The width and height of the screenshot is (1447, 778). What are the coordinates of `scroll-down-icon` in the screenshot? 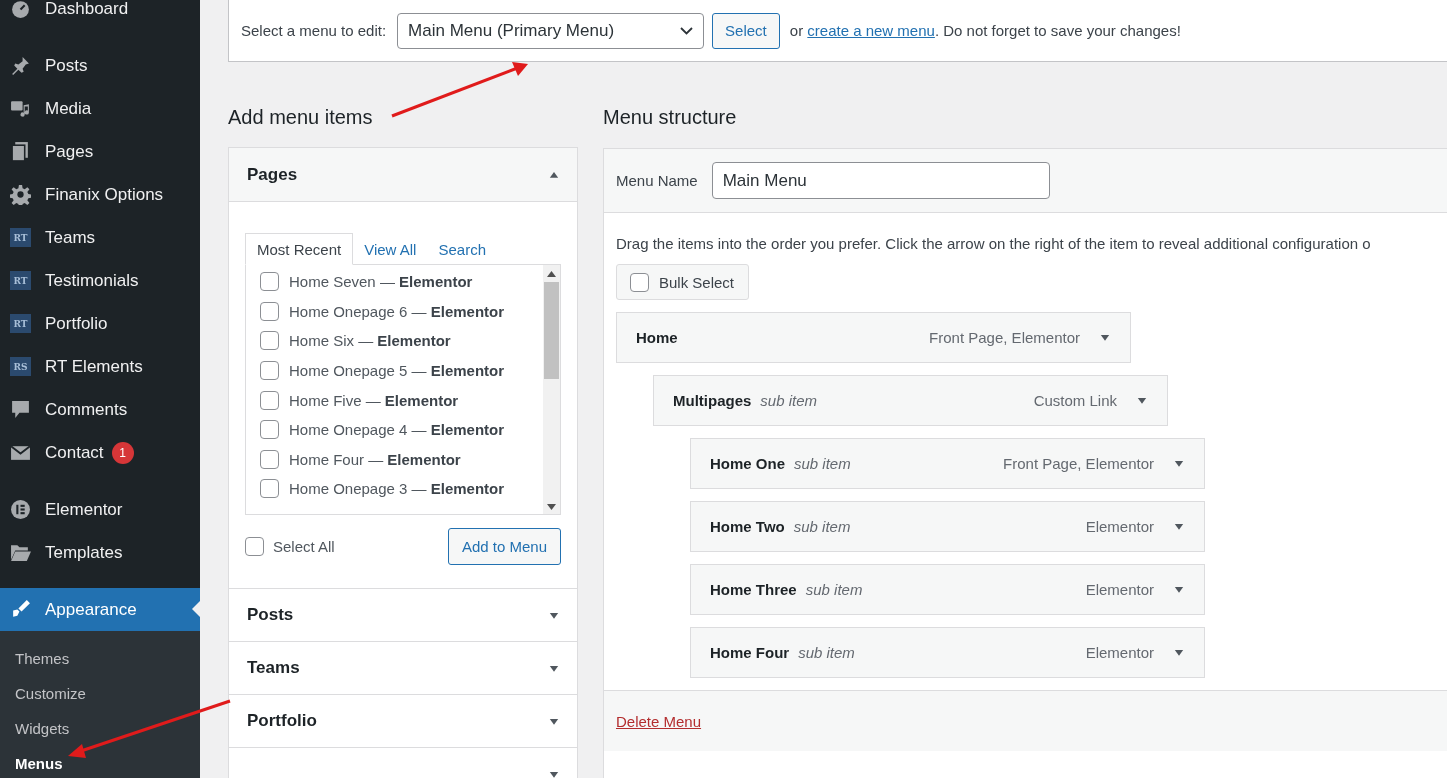 It's located at (551, 507).